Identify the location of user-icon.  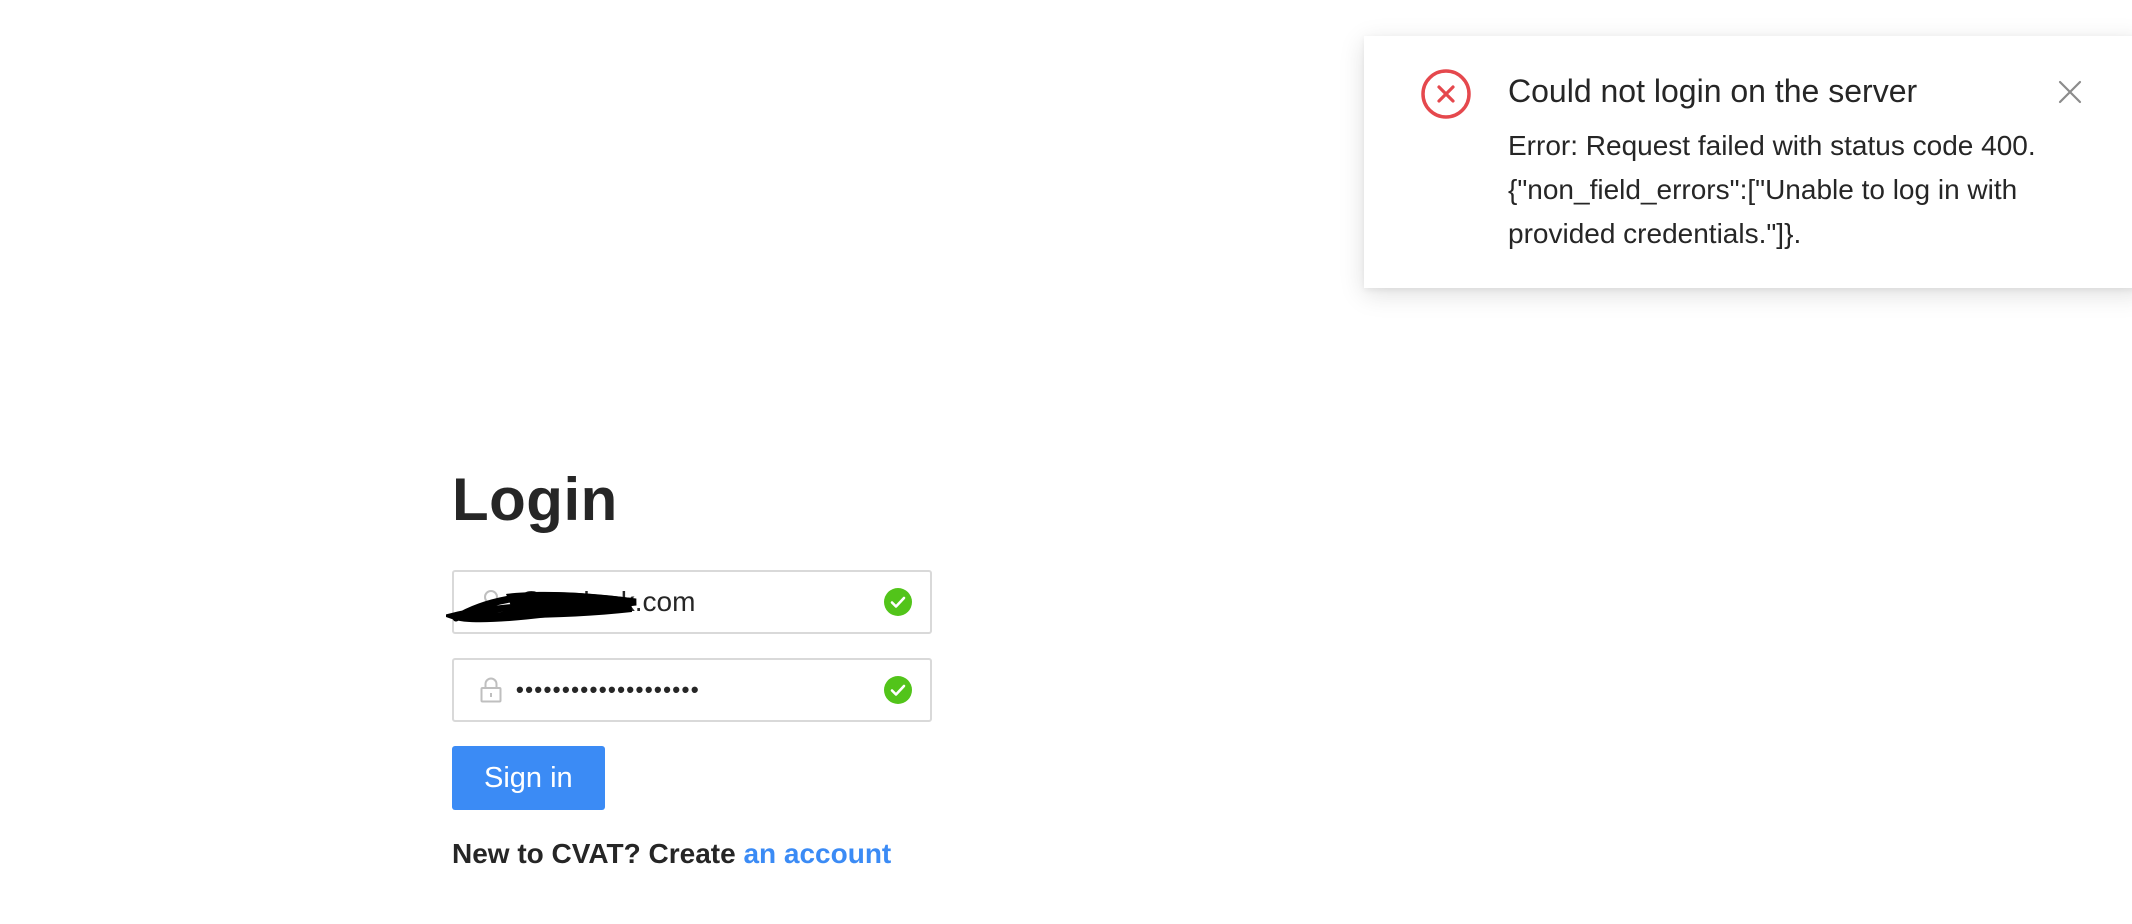
(491, 602).